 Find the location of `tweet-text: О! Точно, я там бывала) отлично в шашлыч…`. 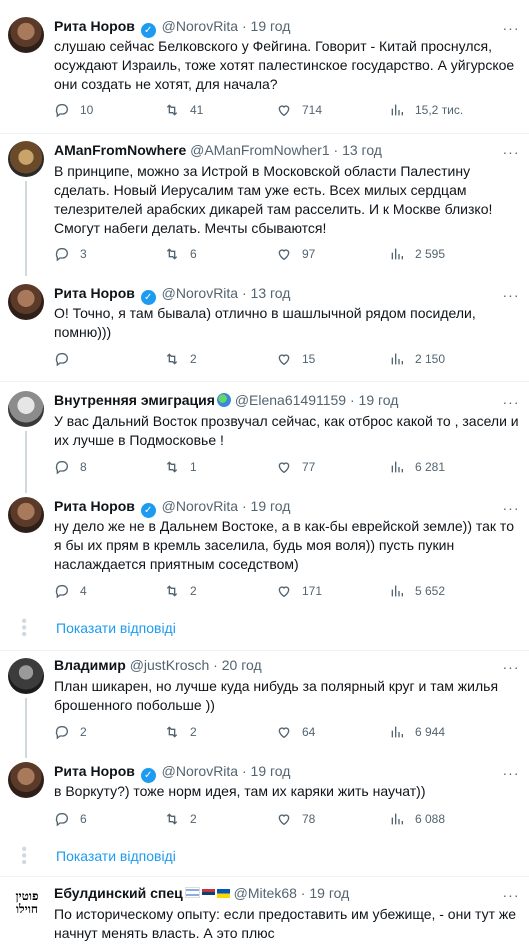

tweet-text: О! Точно, я там бывала) отлично в шашлыч… is located at coordinates (265, 322).